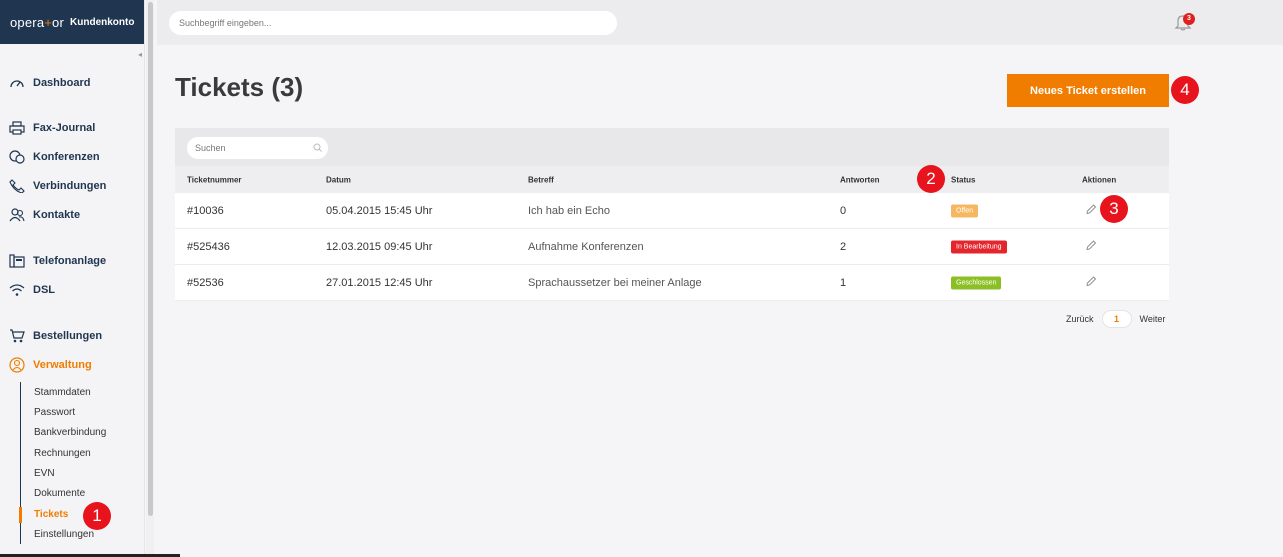 The image size is (1283, 557). What do you see at coordinates (1153, 319) in the screenshot?
I see `pagination-next: Weiter` at bounding box center [1153, 319].